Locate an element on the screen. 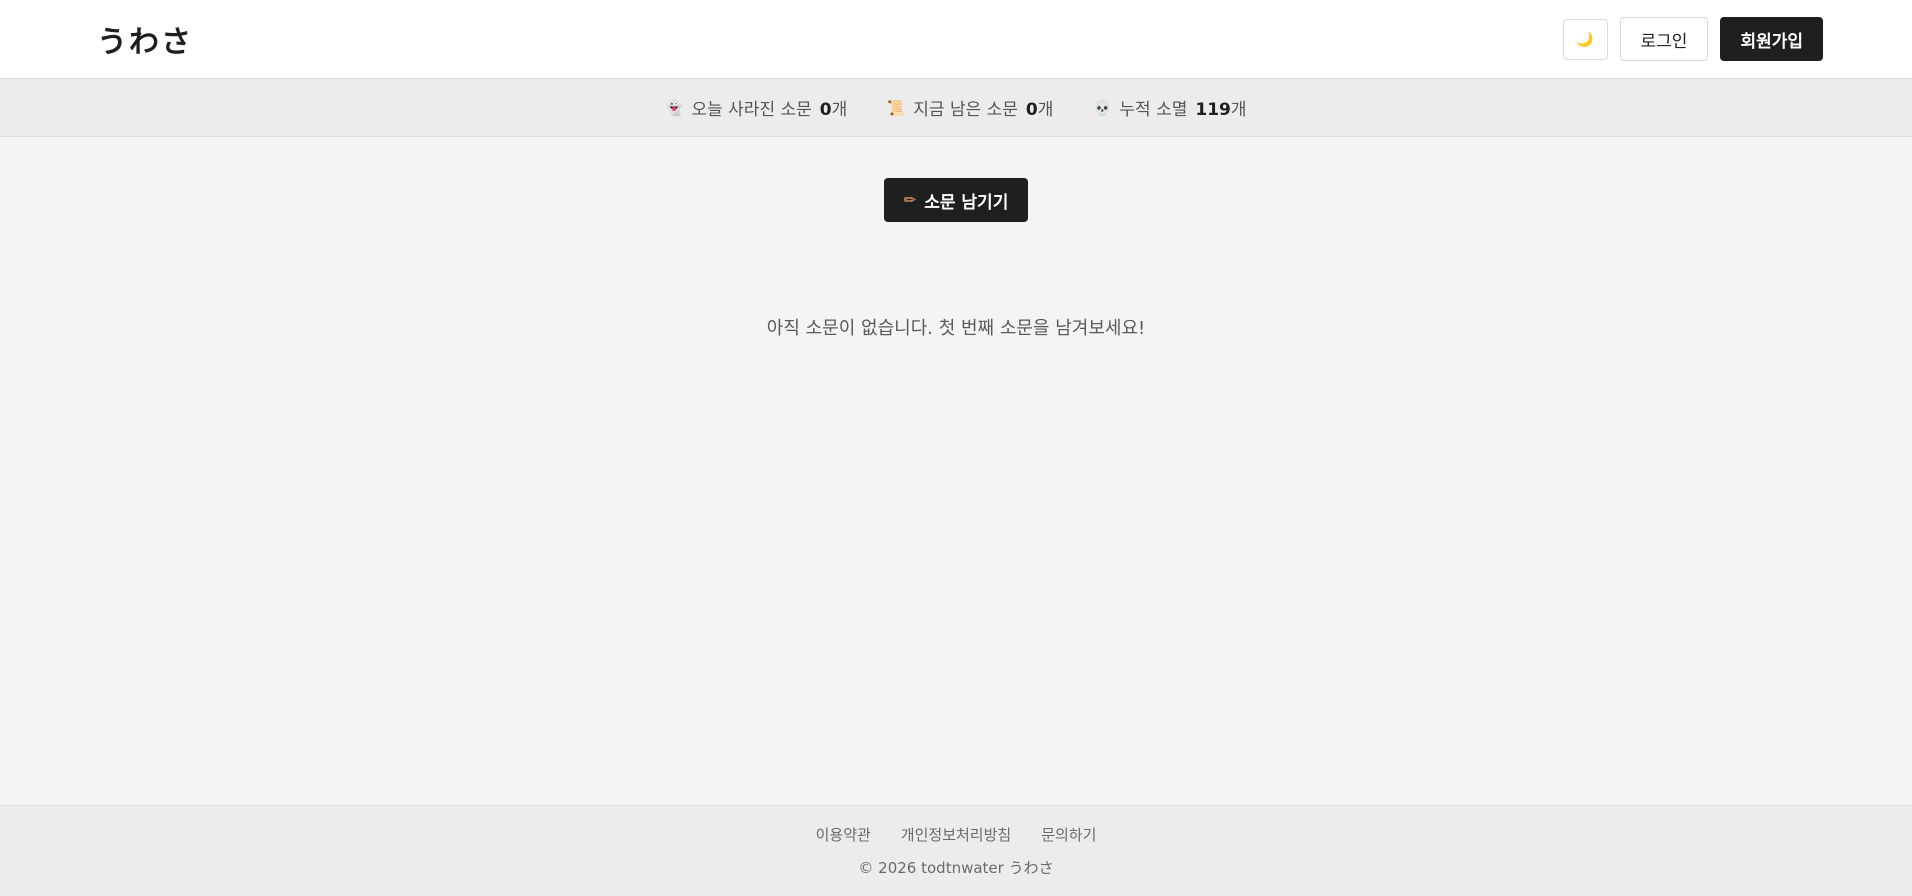 This screenshot has height=896, width=1912. stat-label: 지금 남은 소문 is located at coordinates (965, 110).